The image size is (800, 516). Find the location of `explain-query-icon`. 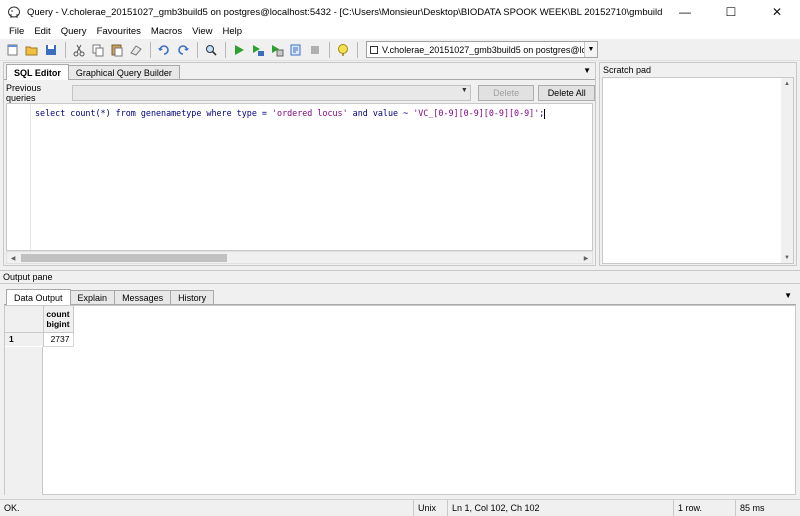

explain-query-icon is located at coordinates (296, 50).